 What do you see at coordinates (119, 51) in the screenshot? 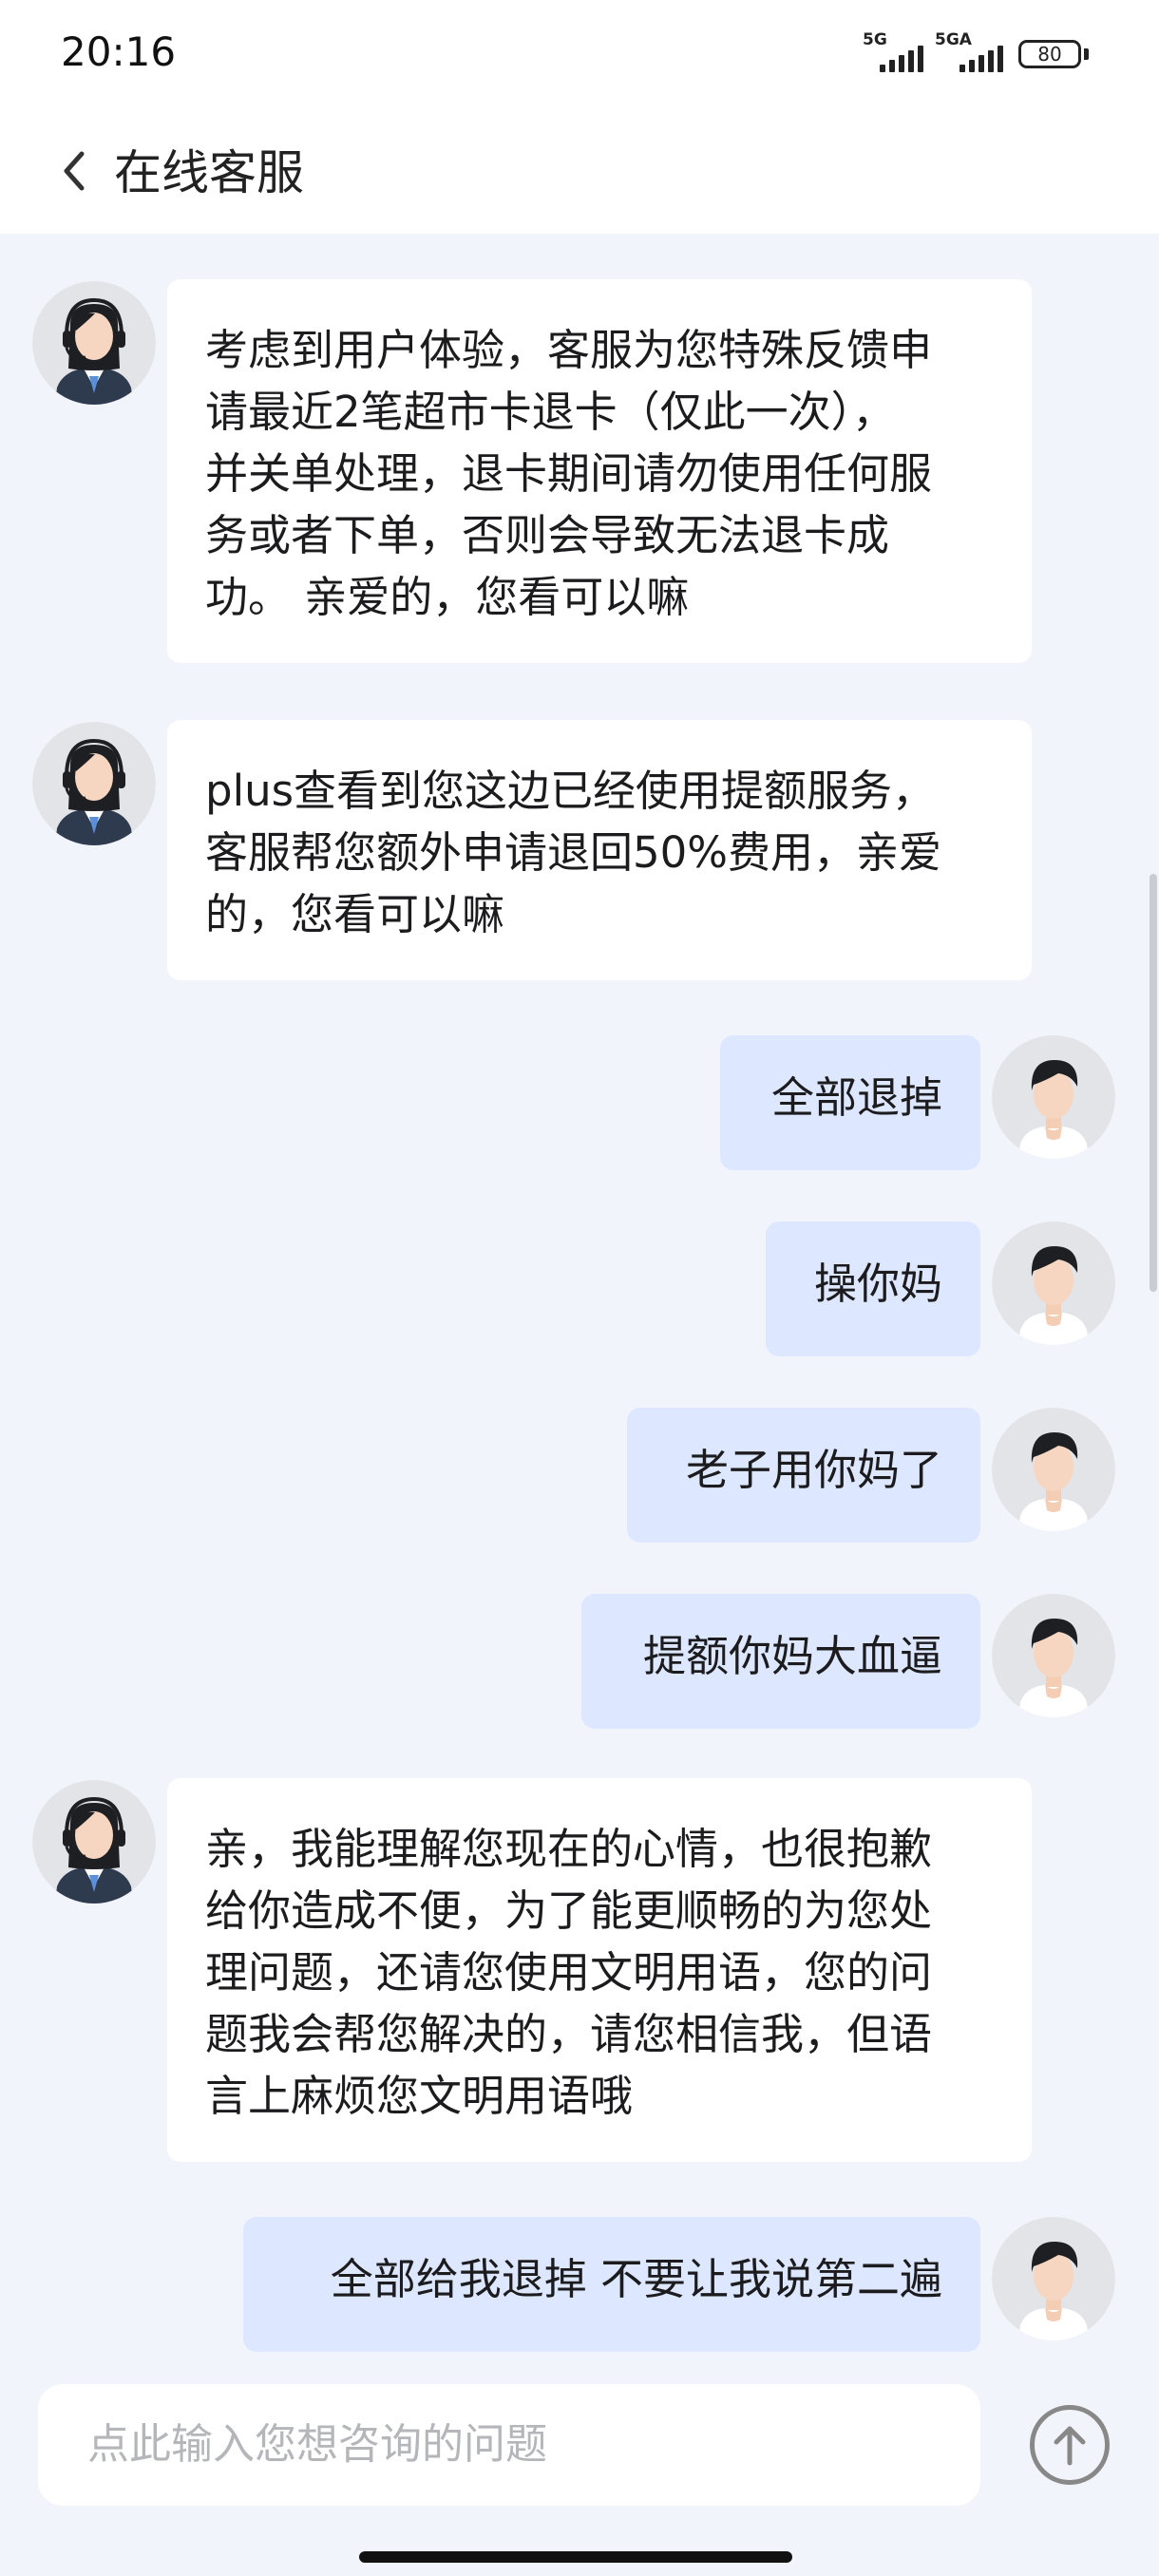
I see `status-time: 20:16` at bounding box center [119, 51].